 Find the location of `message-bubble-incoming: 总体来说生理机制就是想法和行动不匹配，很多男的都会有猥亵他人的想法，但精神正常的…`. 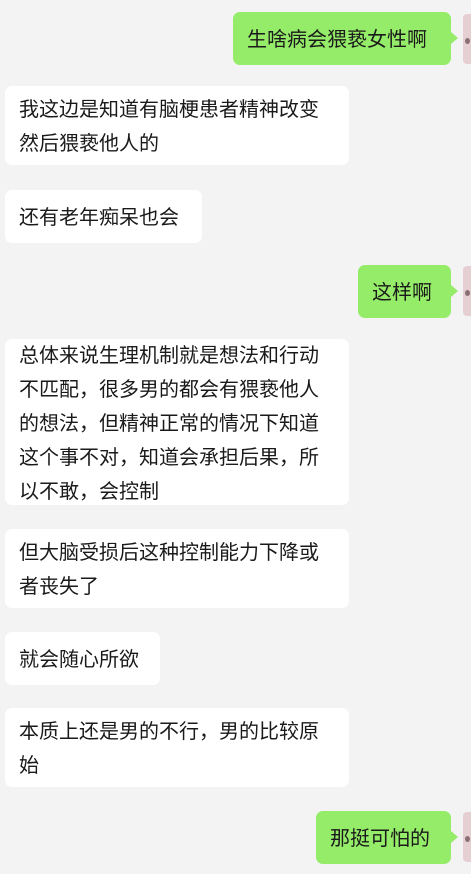

message-bubble-incoming: 总体来说生理机制就是想法和行动不匹配，很多男的都会有猥亵他人的想法，但精神正常的… is located at coordinates (177, 422).